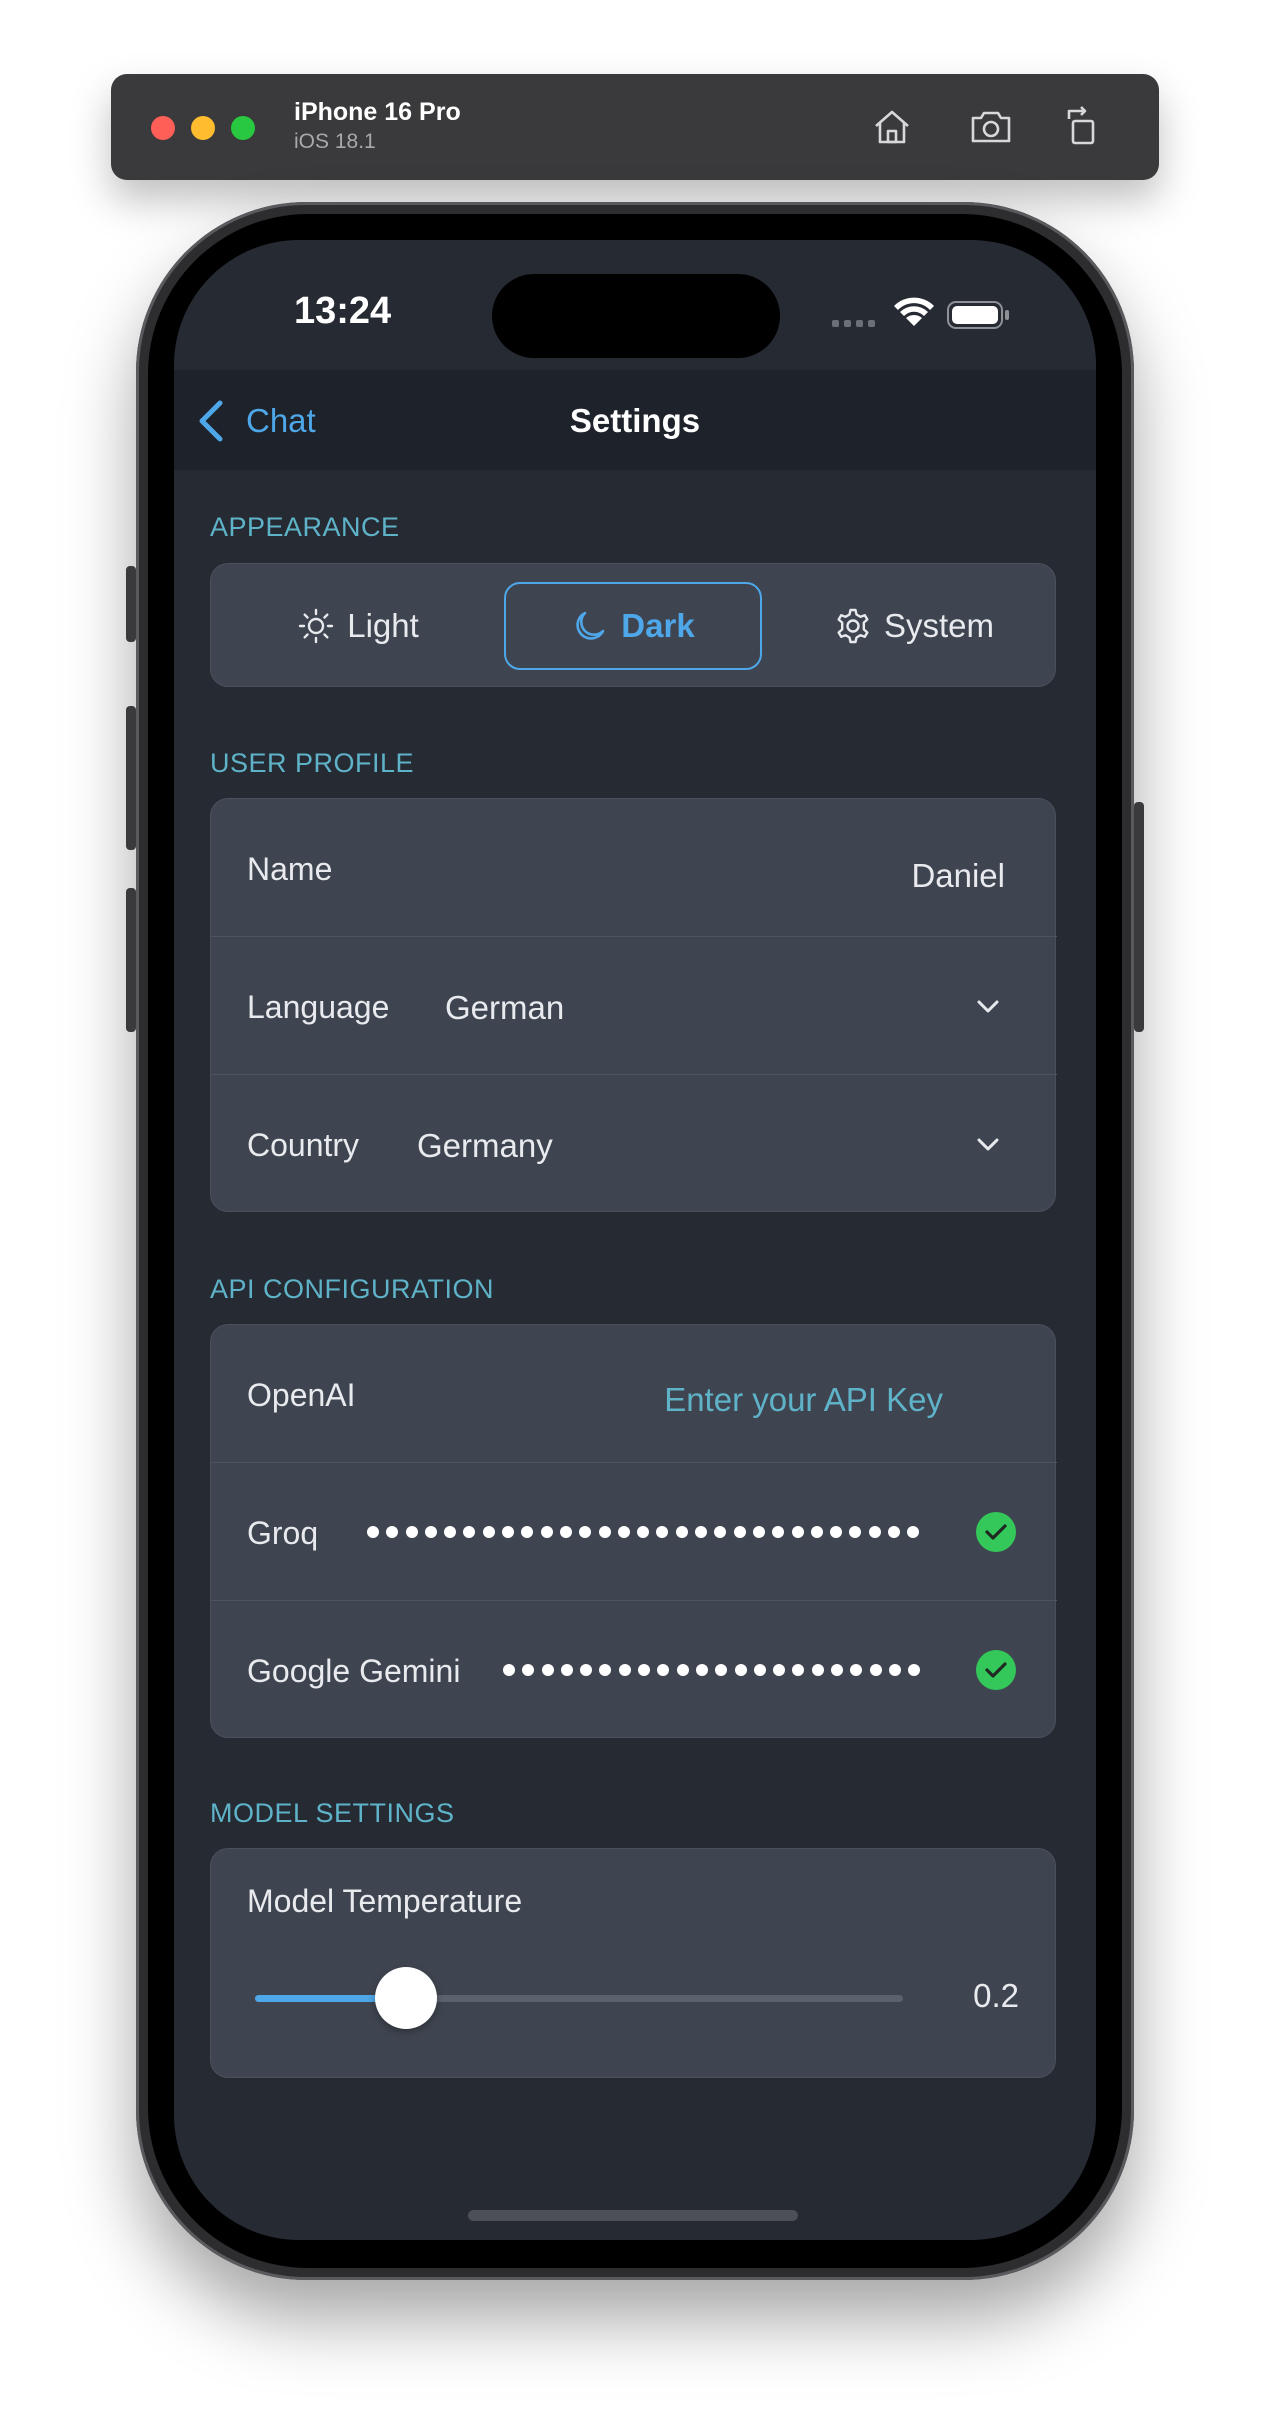  What do you see at coordinates (405, 1998) in the screenshot?
I see `slider-thumb` at bounding box center [405, 1998].